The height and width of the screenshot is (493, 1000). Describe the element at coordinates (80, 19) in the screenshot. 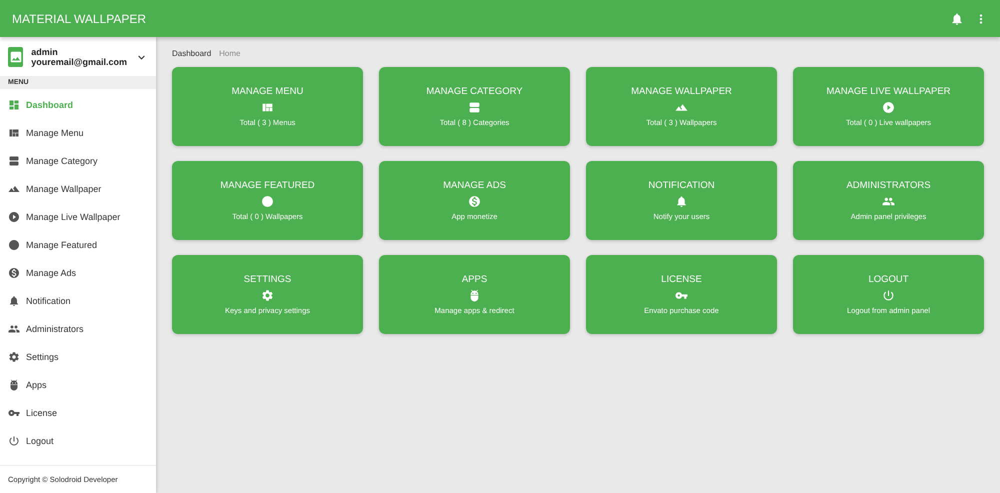

I see `app-title: MATERIAL WALLPAPER` at that location.